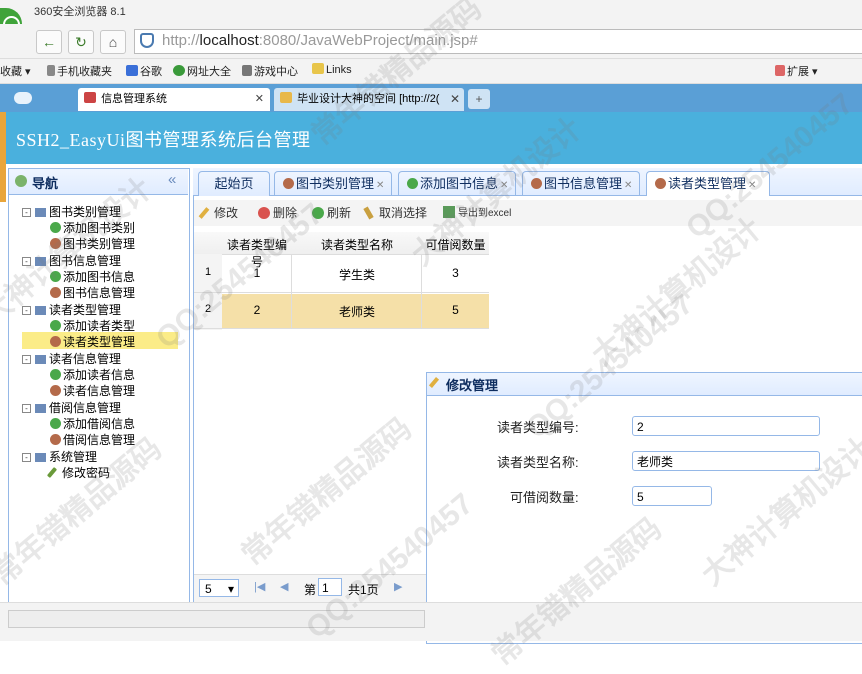 The image size is (862, 674). I want to click on total-pages: 共1页, so click(363, 590).